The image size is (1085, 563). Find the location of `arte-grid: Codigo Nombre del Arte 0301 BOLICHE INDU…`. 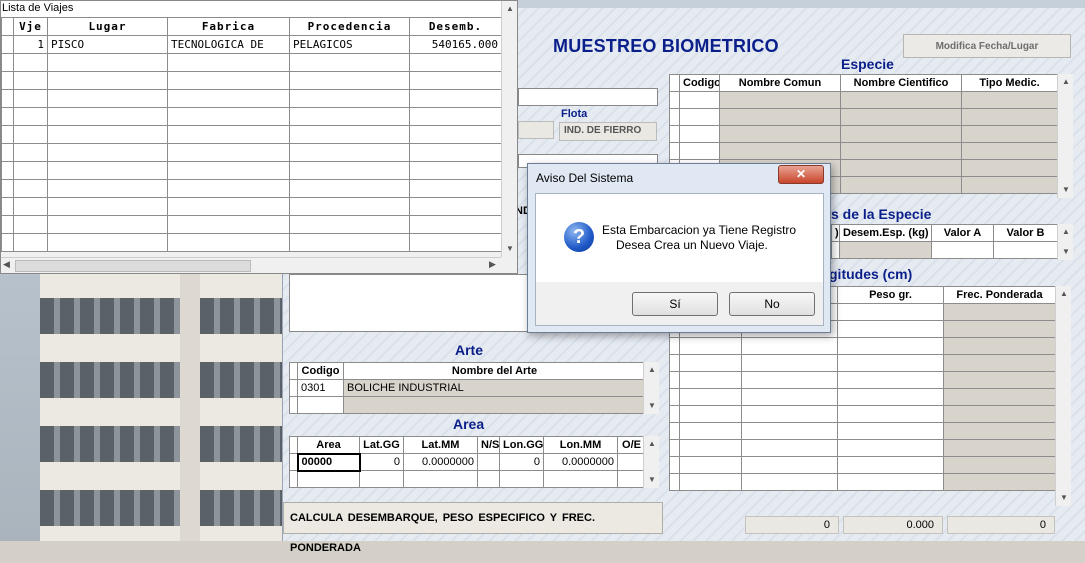

arte-grid: Codigo Nombre del Arte 0301 BOLICHE INDU… is located at coordinates (467, 388).